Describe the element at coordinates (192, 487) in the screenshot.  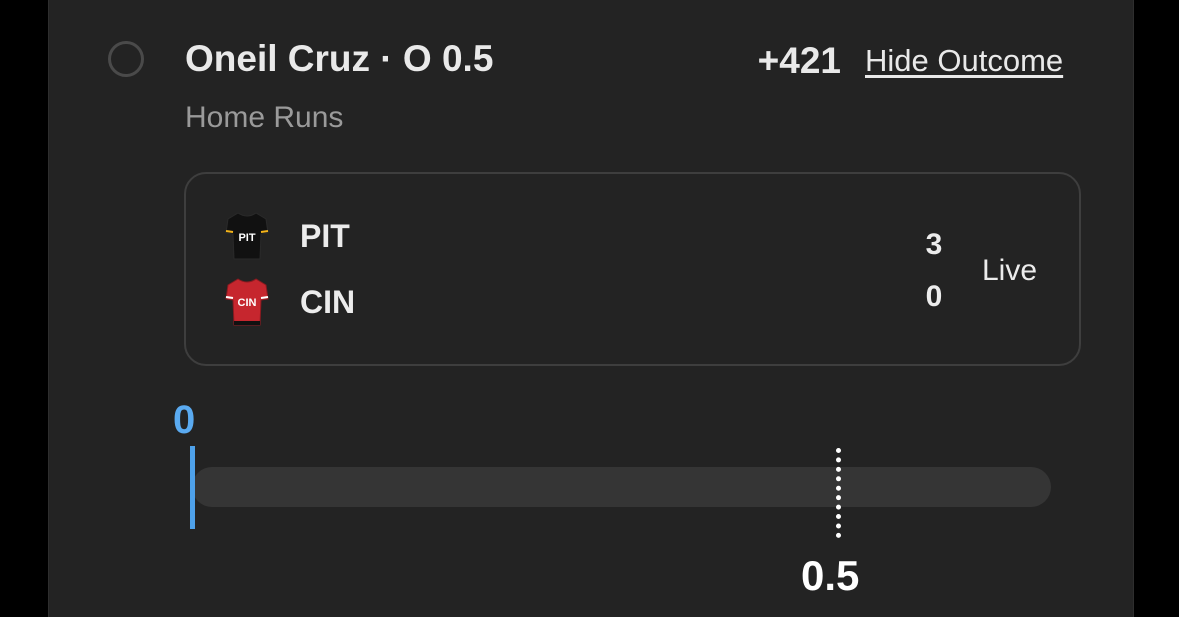
I see `progress-current-marker` at that location.